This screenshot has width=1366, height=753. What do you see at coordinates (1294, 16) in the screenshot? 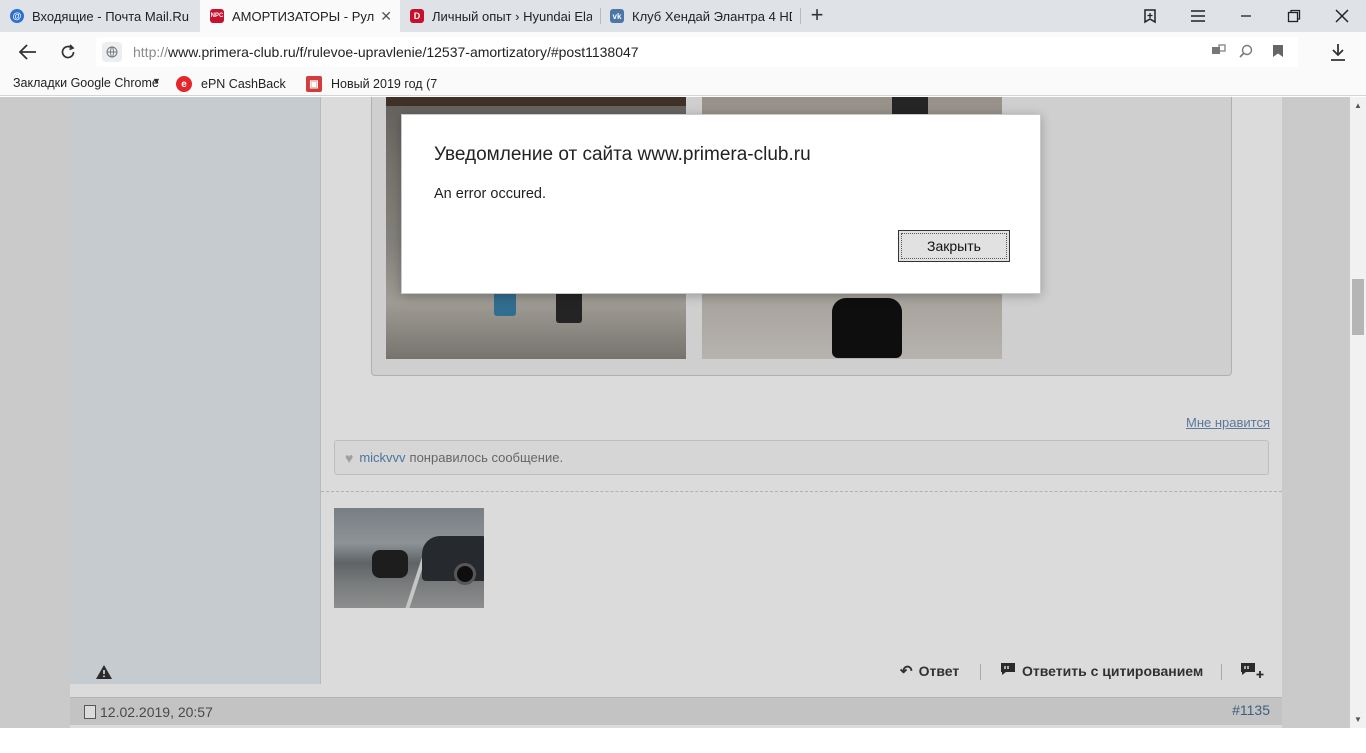
I see `restore-icon` at bounding box center [1294, 16].